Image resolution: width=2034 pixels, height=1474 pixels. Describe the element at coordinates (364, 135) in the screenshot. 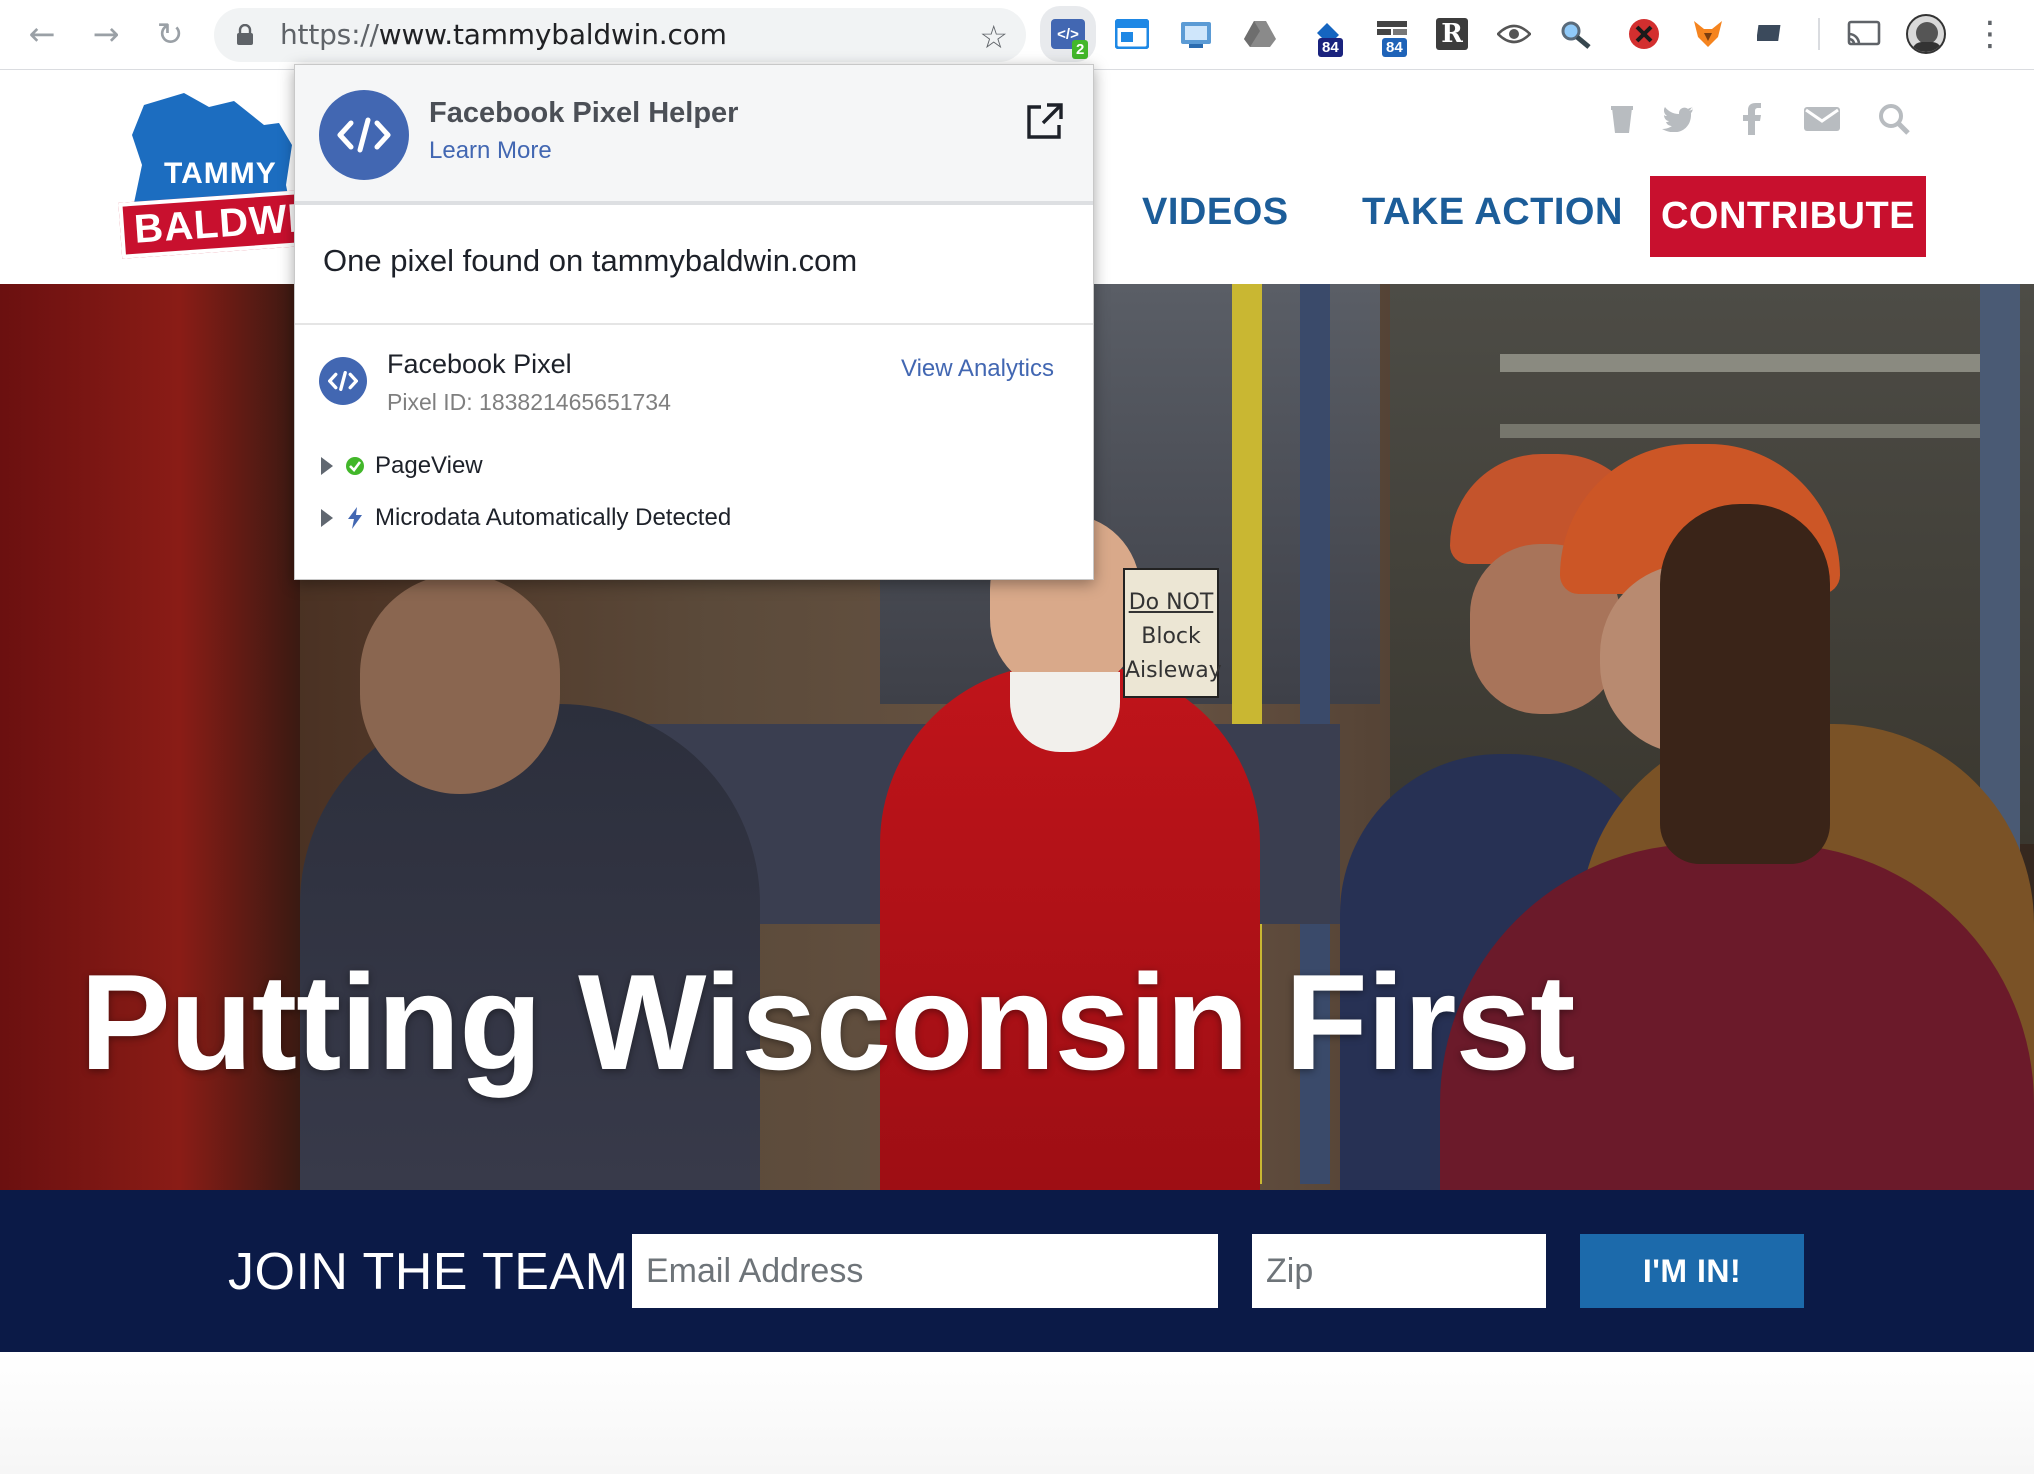

I see `pixel-helper-logo-icon` at that location.